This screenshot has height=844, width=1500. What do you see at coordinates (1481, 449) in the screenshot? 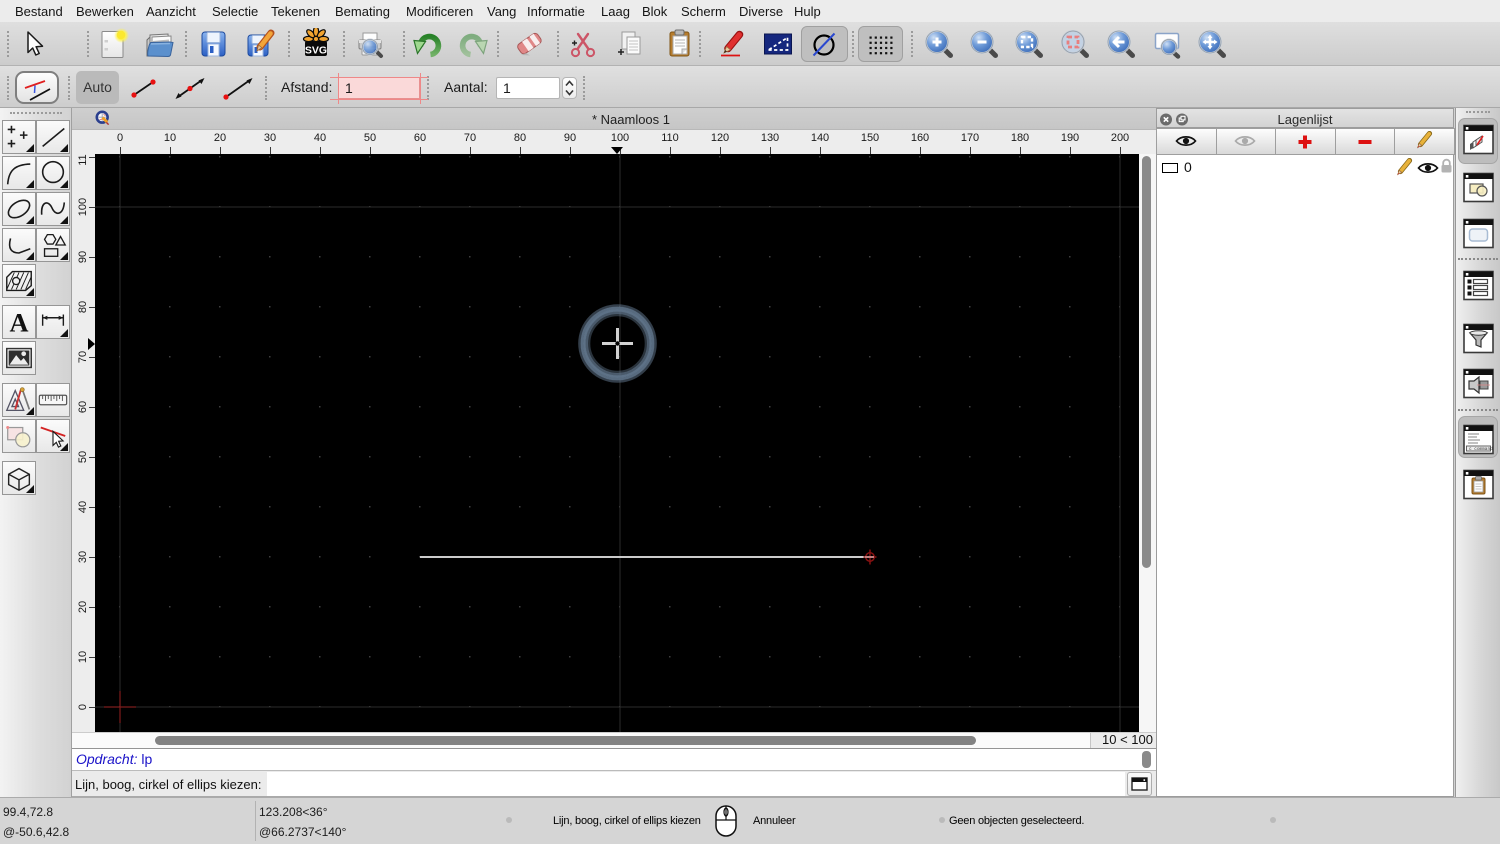
I see `svg-text: c command` at bounding box center [1481, 449].